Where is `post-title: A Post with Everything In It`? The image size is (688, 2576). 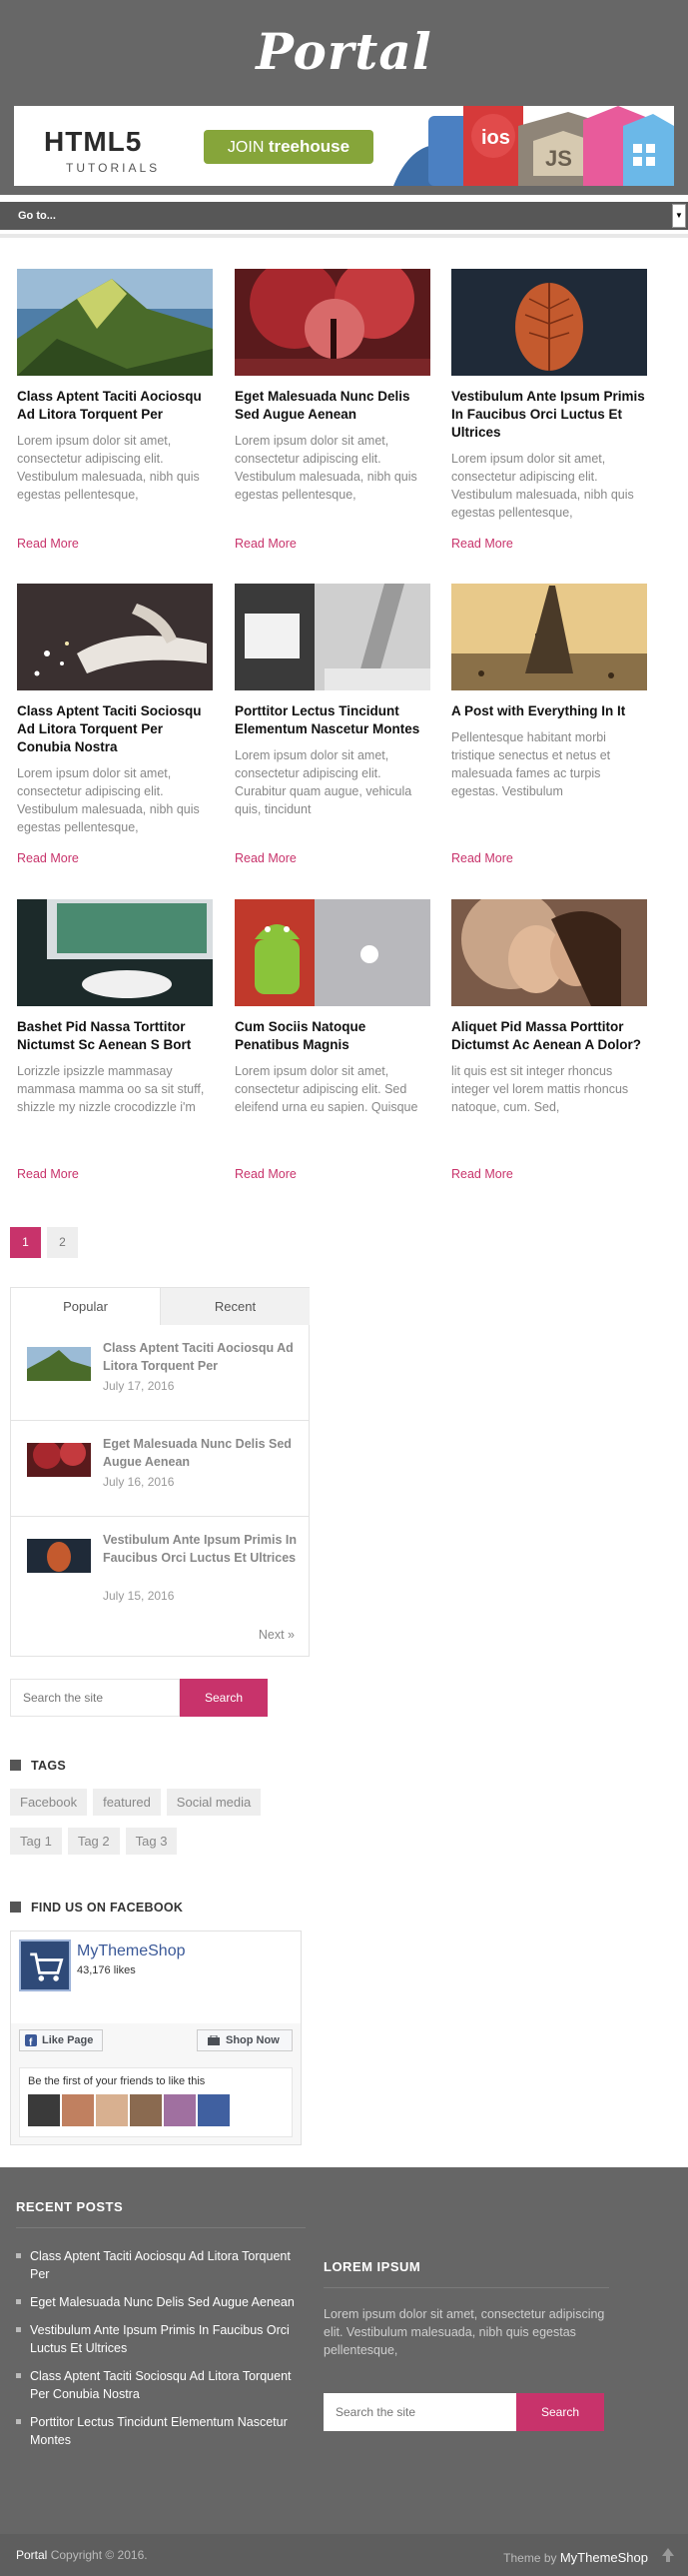 post-title: A Post with Everything In It is located at coordinates (549, 711).